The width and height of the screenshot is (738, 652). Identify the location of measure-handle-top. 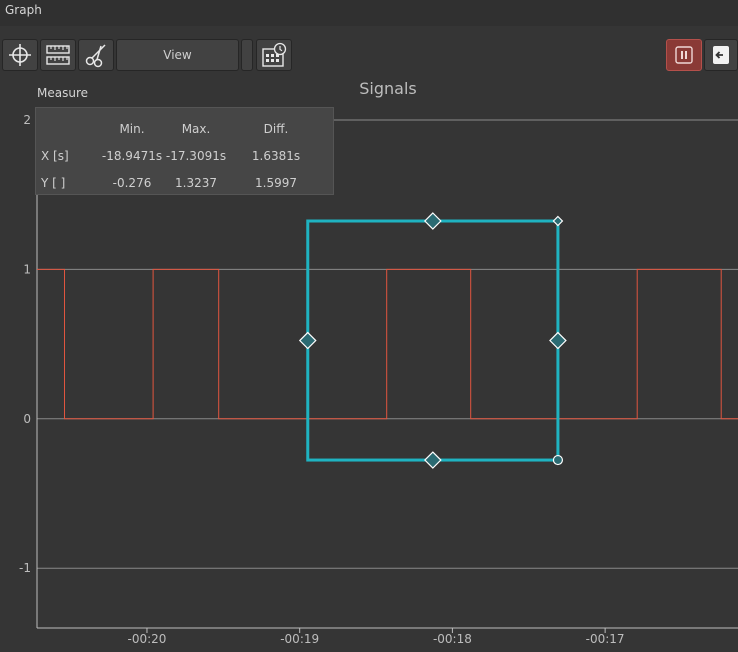
(432, 221).